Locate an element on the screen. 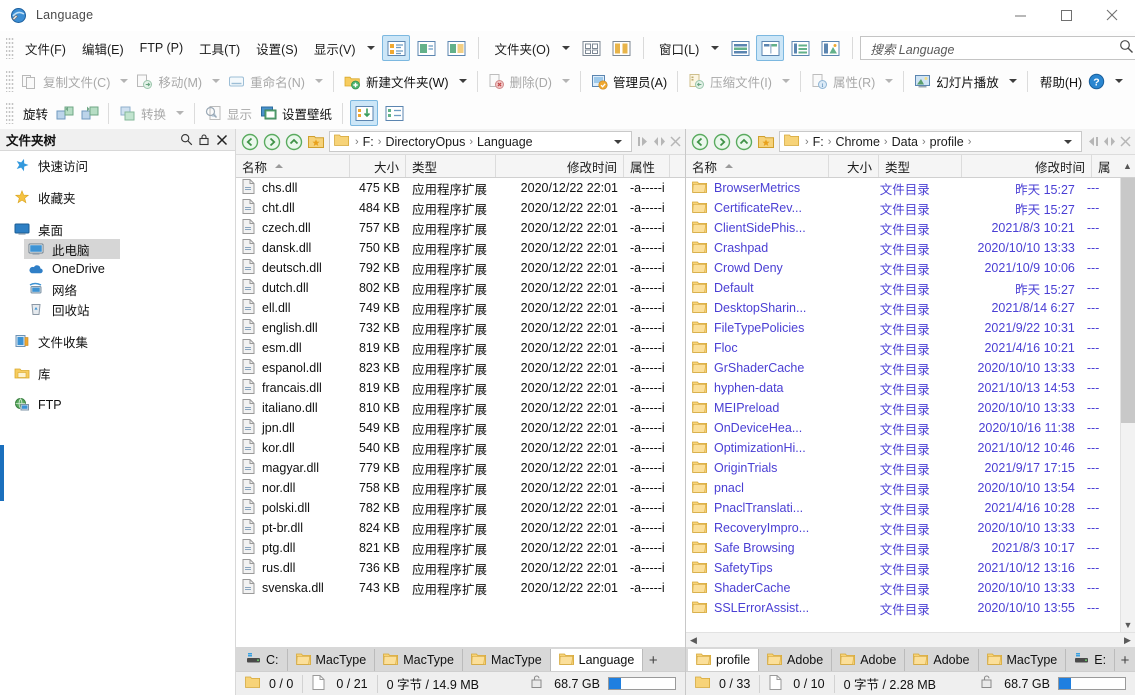  help-chevron-down-icon is located at coordinates (1119, 81).